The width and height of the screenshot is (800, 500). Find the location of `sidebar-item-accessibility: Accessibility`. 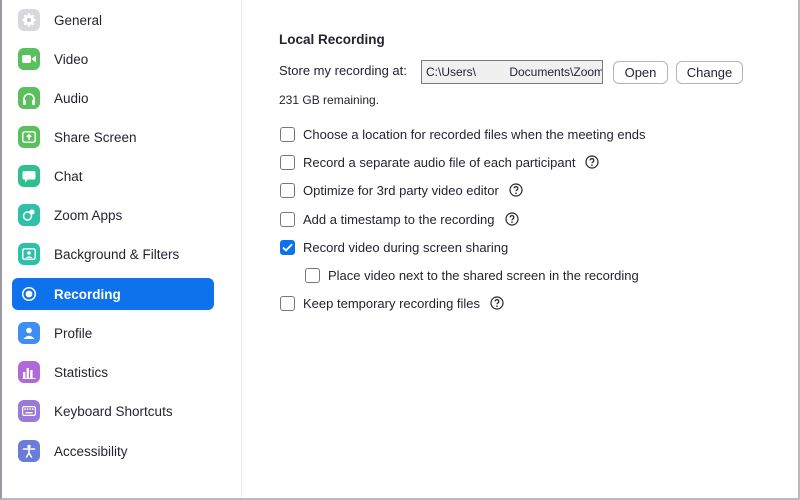

sidebar-item-accessibility: Accessibility is located at coordinates (113, 451).